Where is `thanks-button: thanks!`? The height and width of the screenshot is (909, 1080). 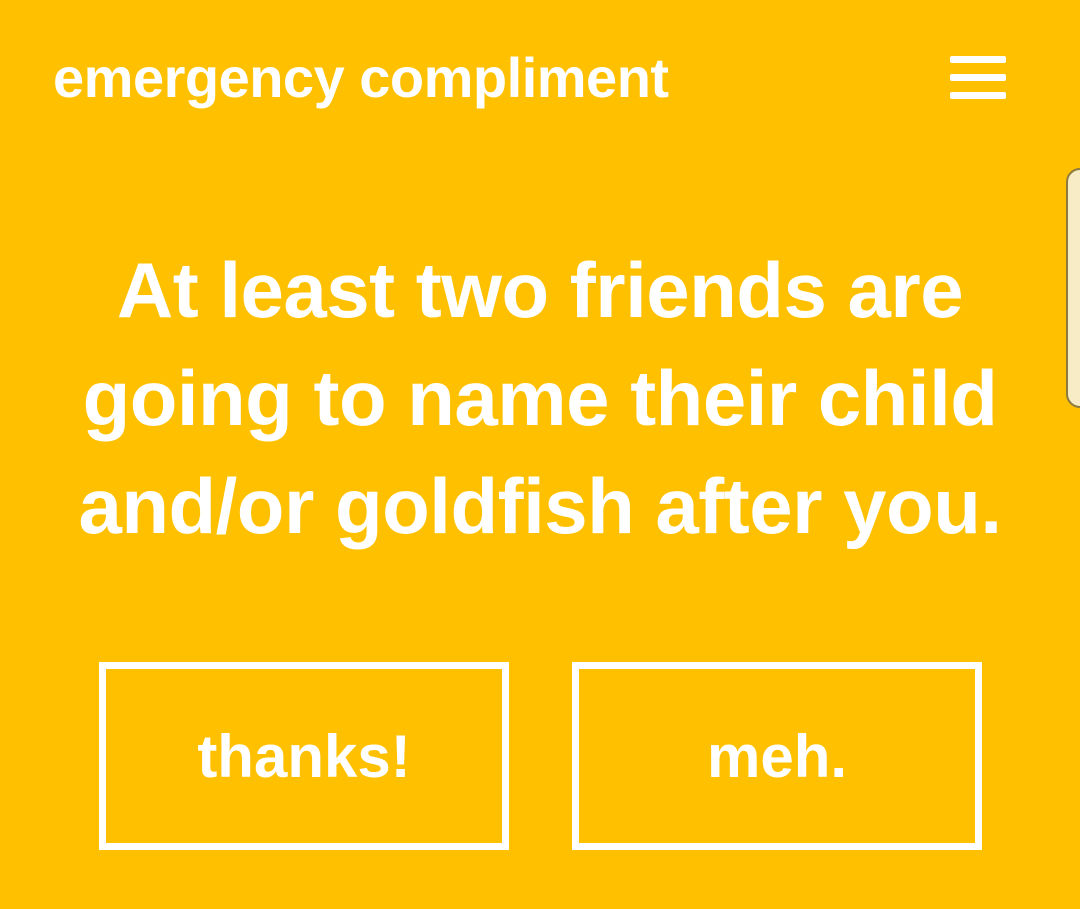 thanks-button: thanks! is located at coordinates (304, 756).